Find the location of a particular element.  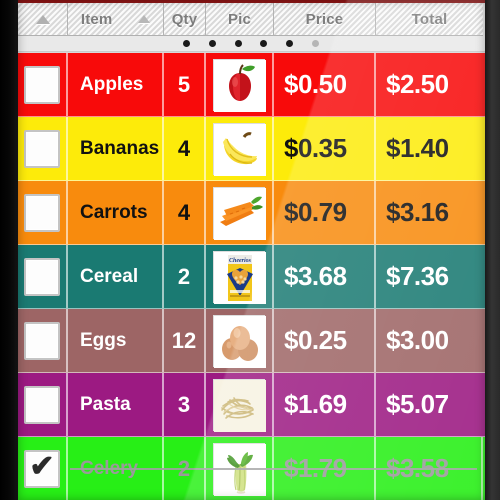

item-cell: Bananas is located at coordinates (116, 148).